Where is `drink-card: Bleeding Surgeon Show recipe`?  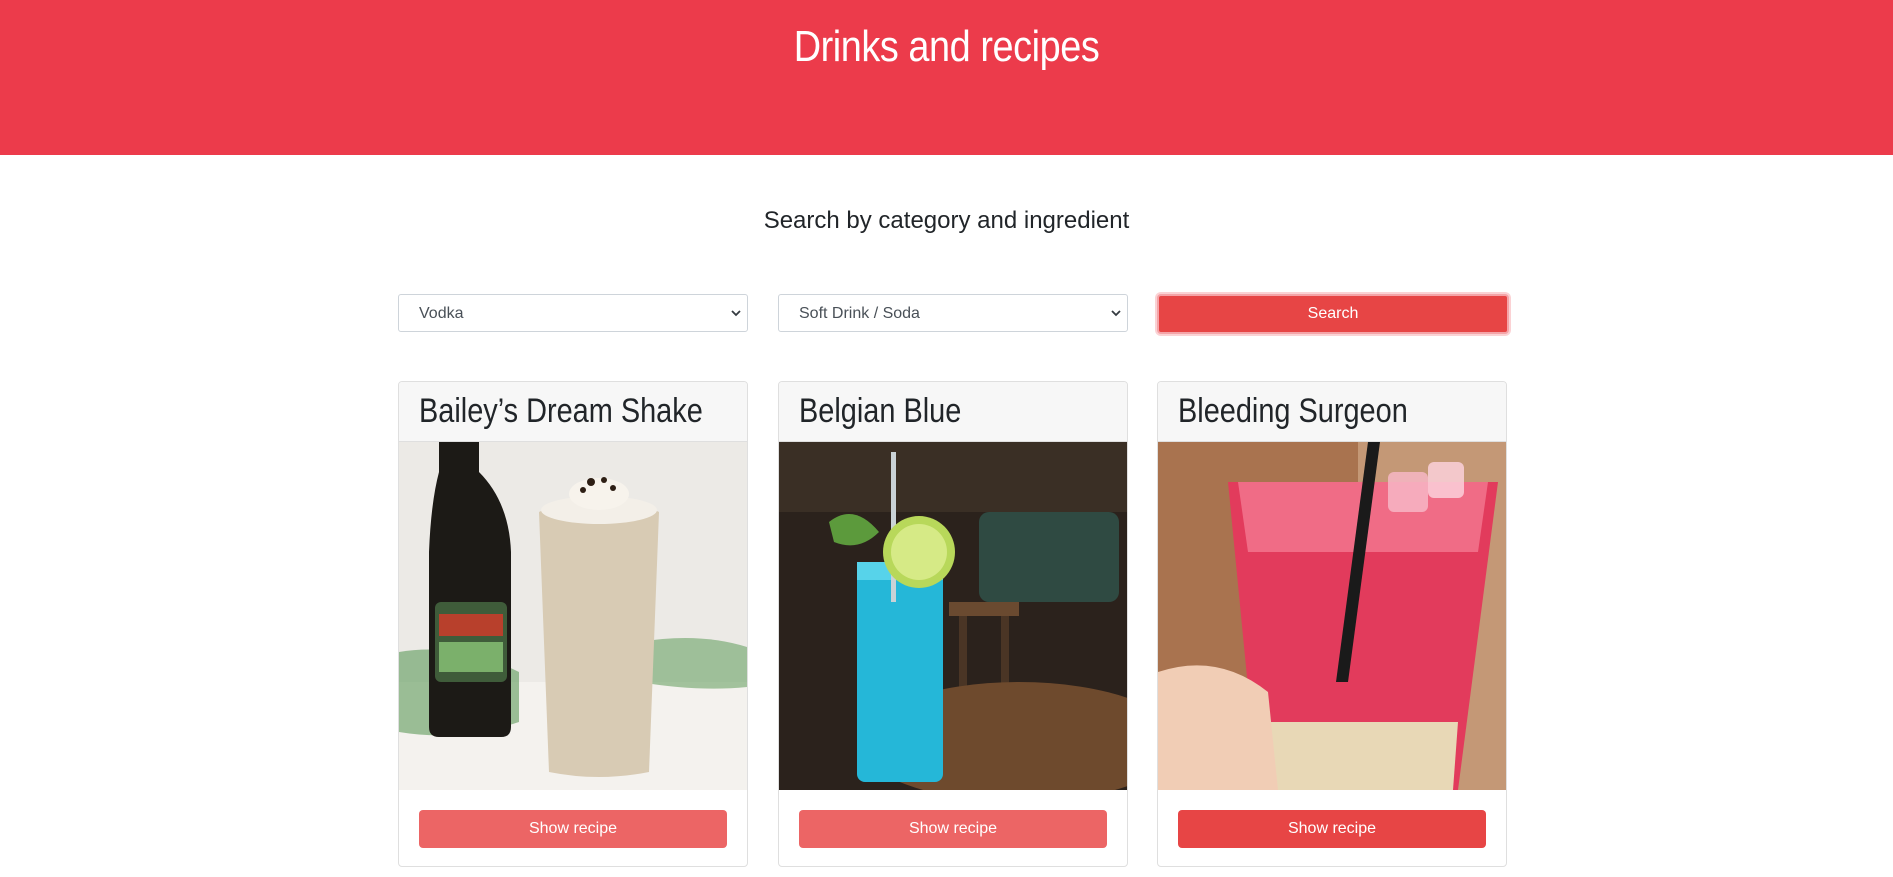 drink-card: Bleeding Surgeon Show recipe is located at coordinates (1332, 624).